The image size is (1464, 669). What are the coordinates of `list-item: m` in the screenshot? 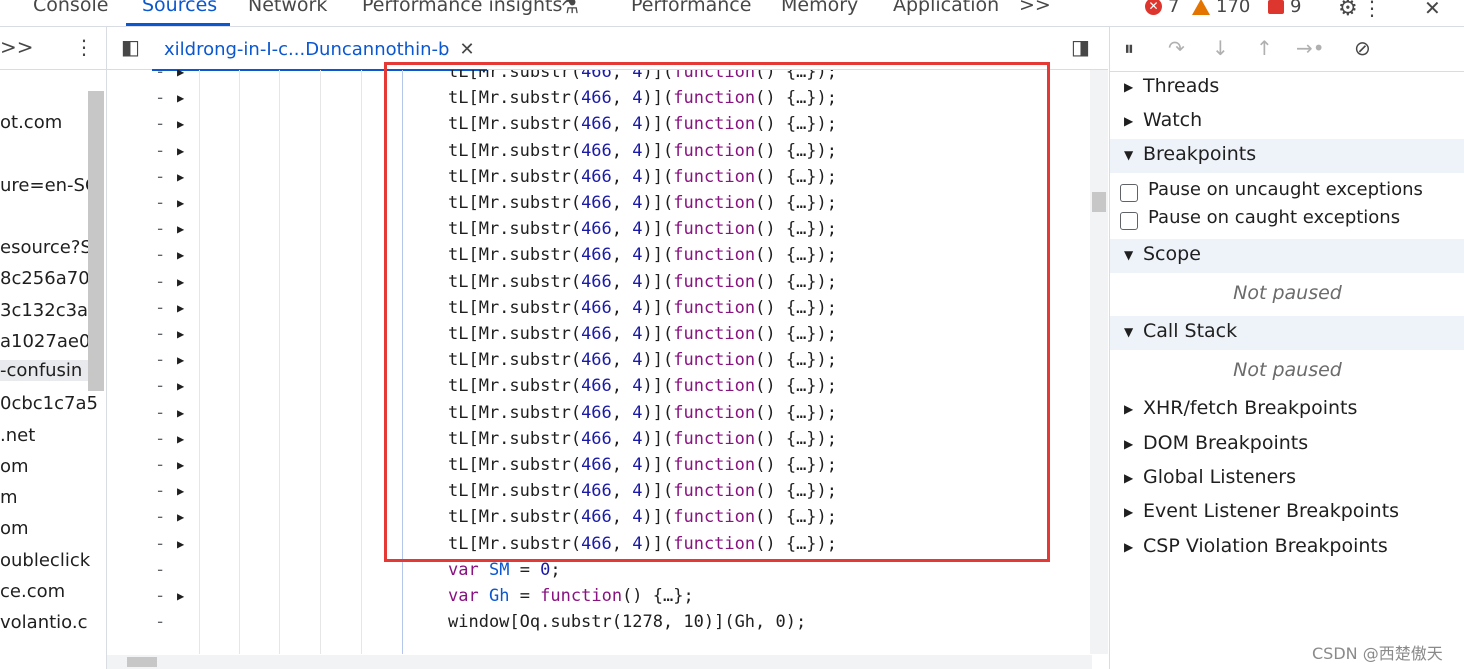 It's located at (9, 497).